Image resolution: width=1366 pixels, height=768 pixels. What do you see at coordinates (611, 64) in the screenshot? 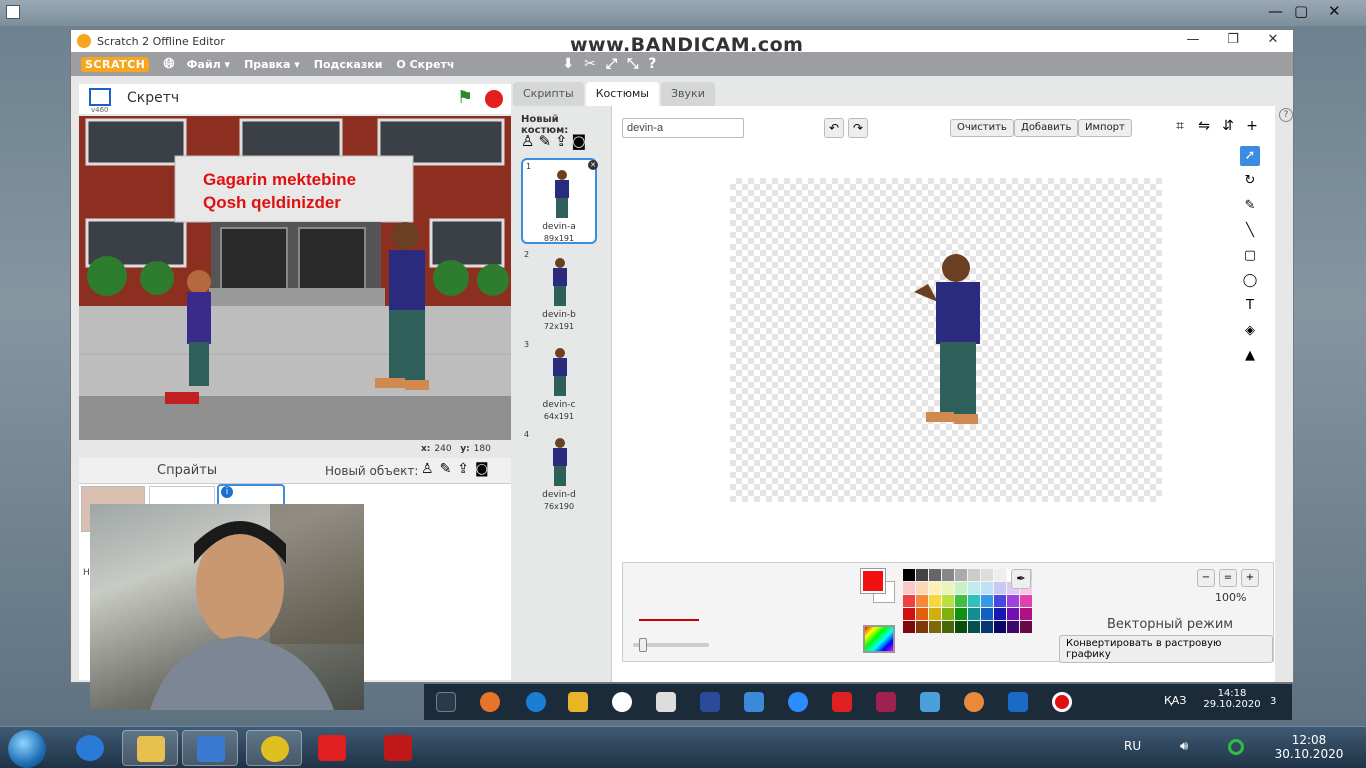
I see `grow-icon: ⤢` at bounding box center [611, 64].